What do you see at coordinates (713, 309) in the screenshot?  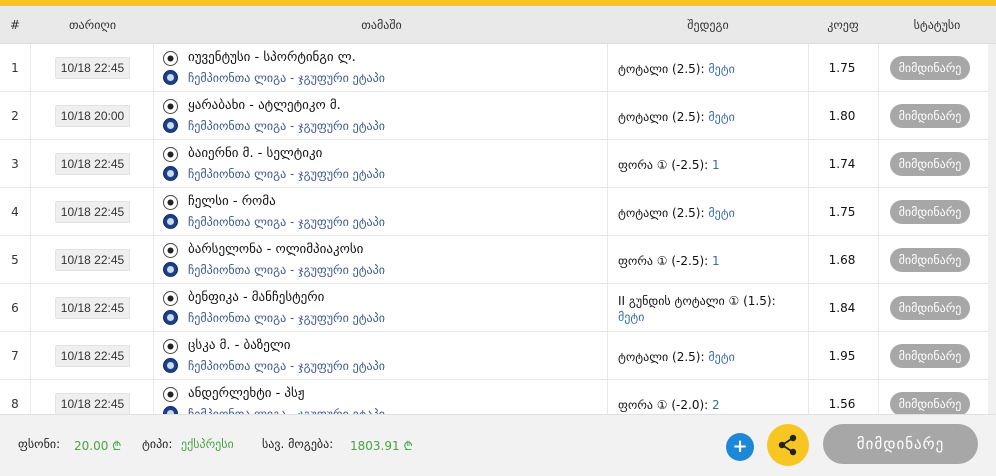 I see `bet-outcome: II გუნდის ტოტალი ① (1.5): მეტი` at bounding box center [713, 309].